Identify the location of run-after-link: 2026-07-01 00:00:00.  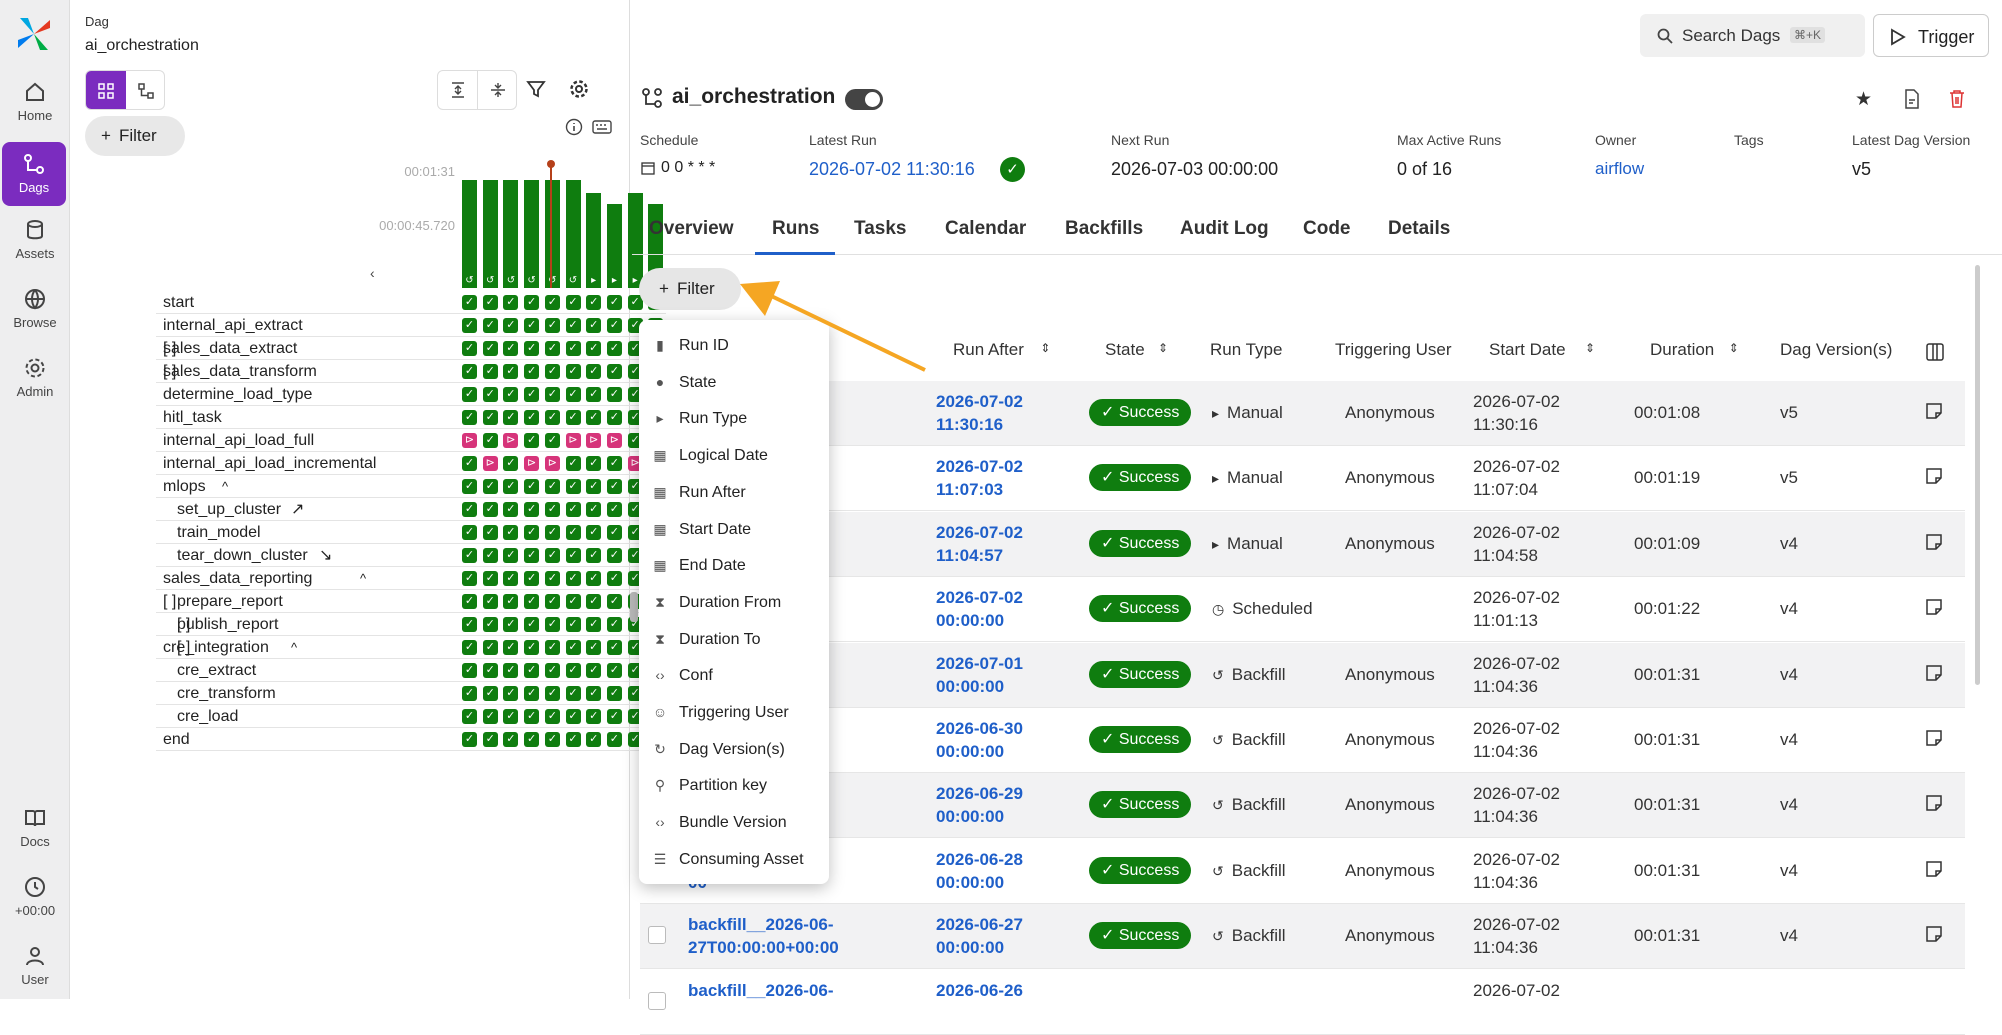
(979, 675).